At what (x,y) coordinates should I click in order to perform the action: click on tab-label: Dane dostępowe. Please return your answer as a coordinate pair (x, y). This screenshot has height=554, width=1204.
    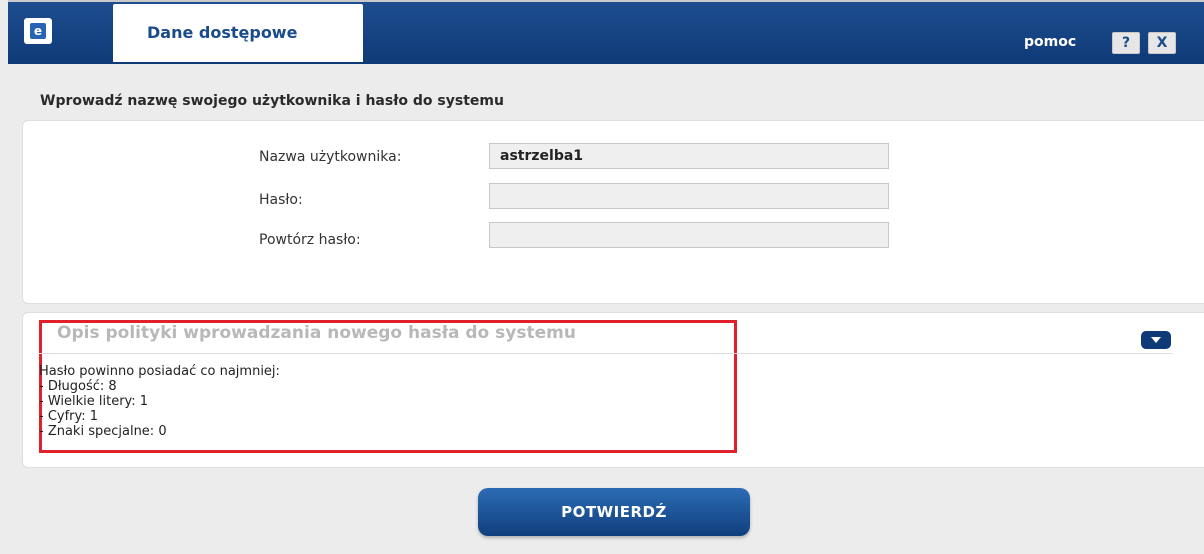
    Looking at the image, I should click on (222, 32).